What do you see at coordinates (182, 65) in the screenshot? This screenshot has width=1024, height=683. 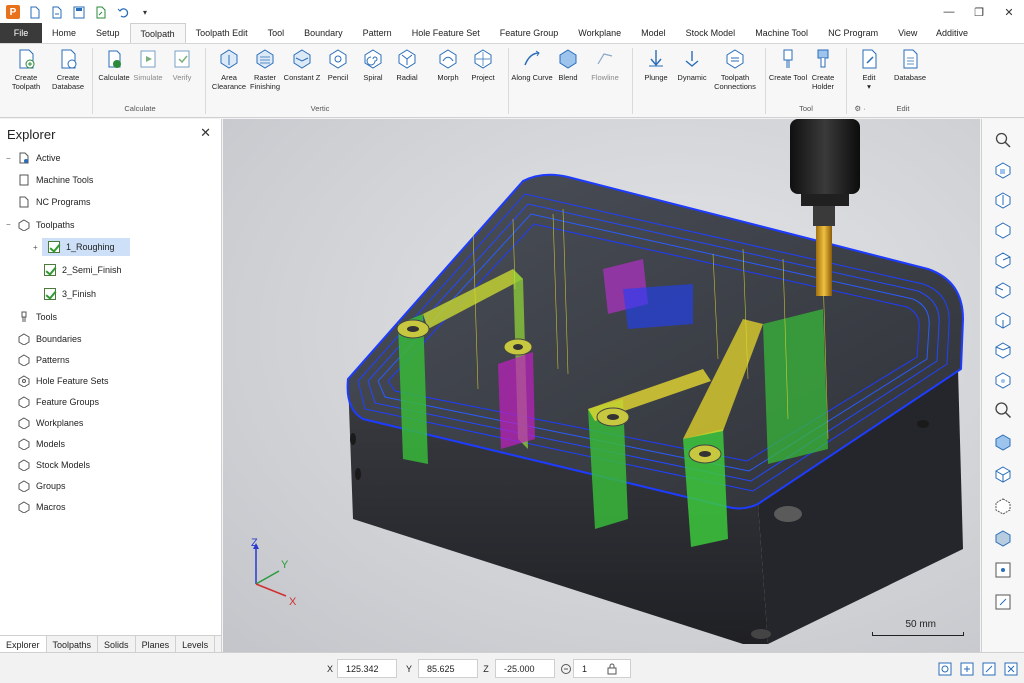 I see `verify-button: Verify` at bounding box center [182, 65].